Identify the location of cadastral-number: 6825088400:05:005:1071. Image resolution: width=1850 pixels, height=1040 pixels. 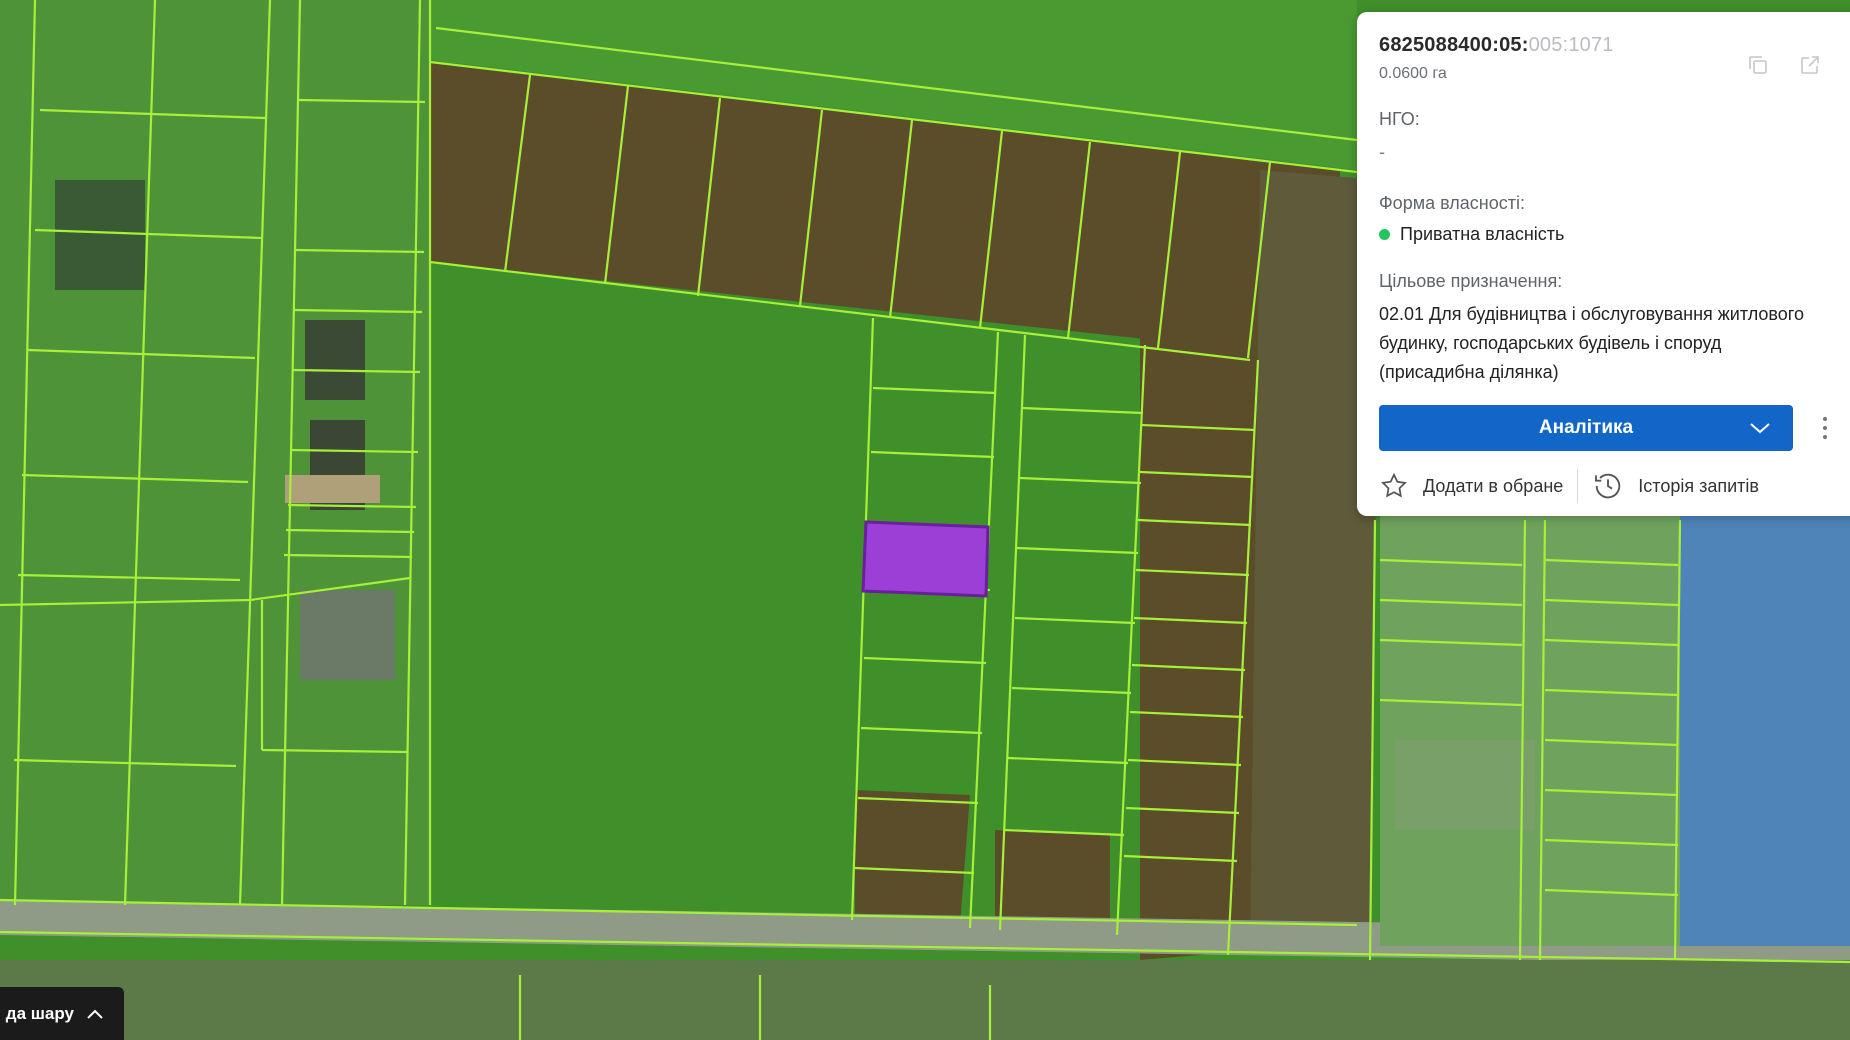
(1496, 45).